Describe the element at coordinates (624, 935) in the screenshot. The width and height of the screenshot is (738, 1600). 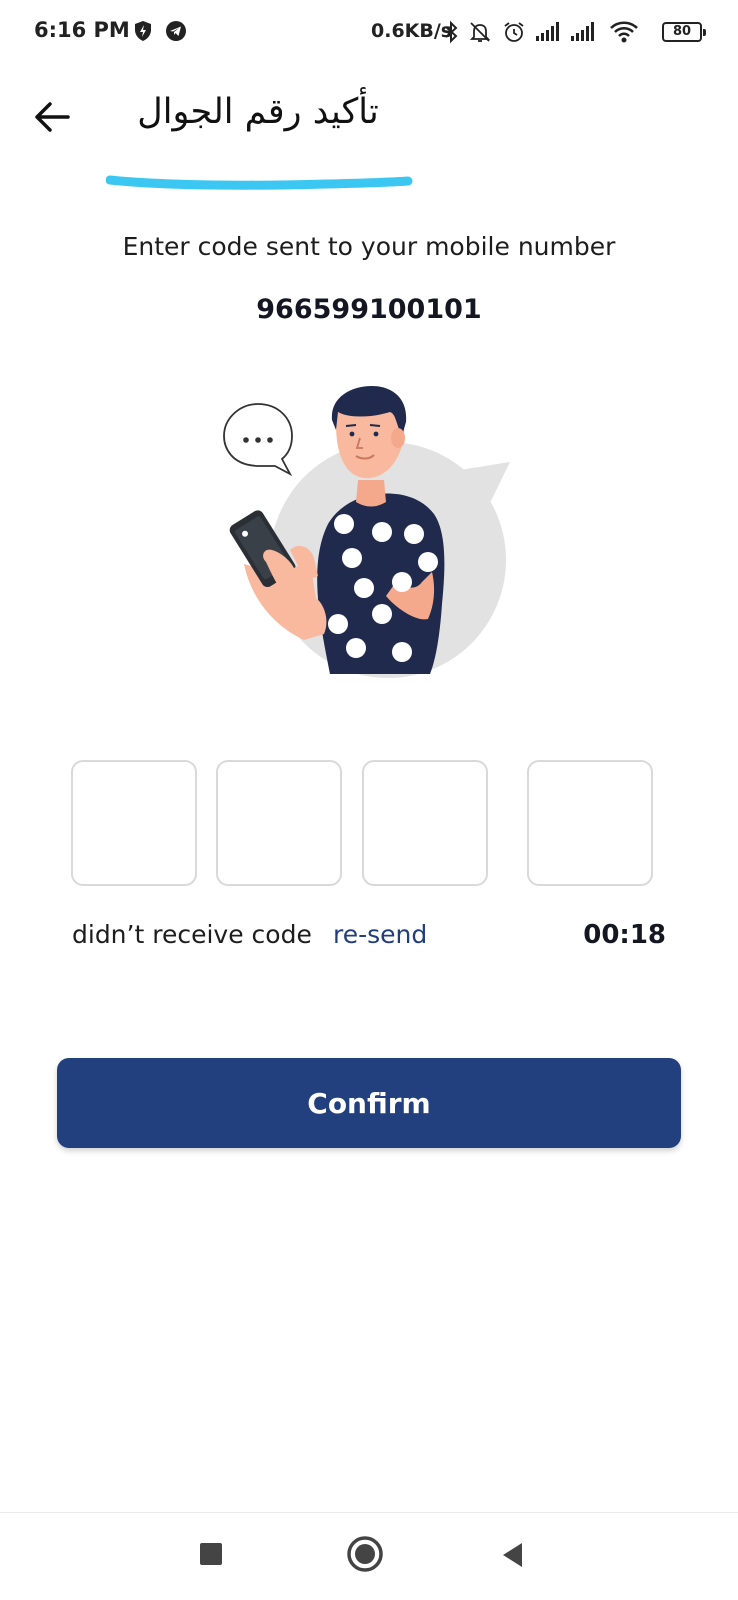
I see `countdown-timer: 00:18` at that location.